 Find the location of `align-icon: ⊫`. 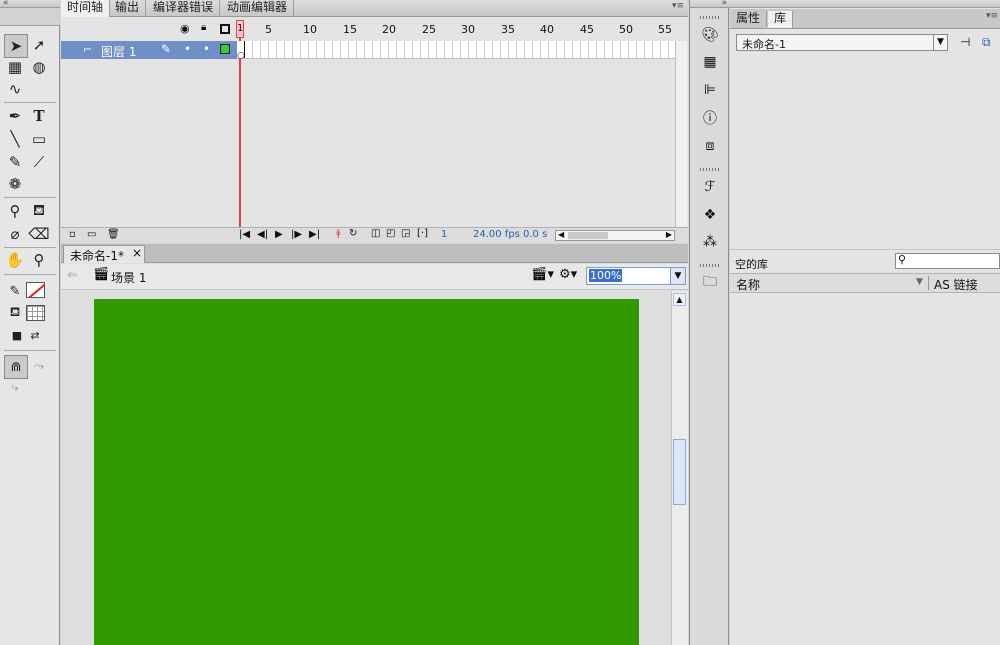

align-icon: ⊫ is located at coordinates (710, 90).